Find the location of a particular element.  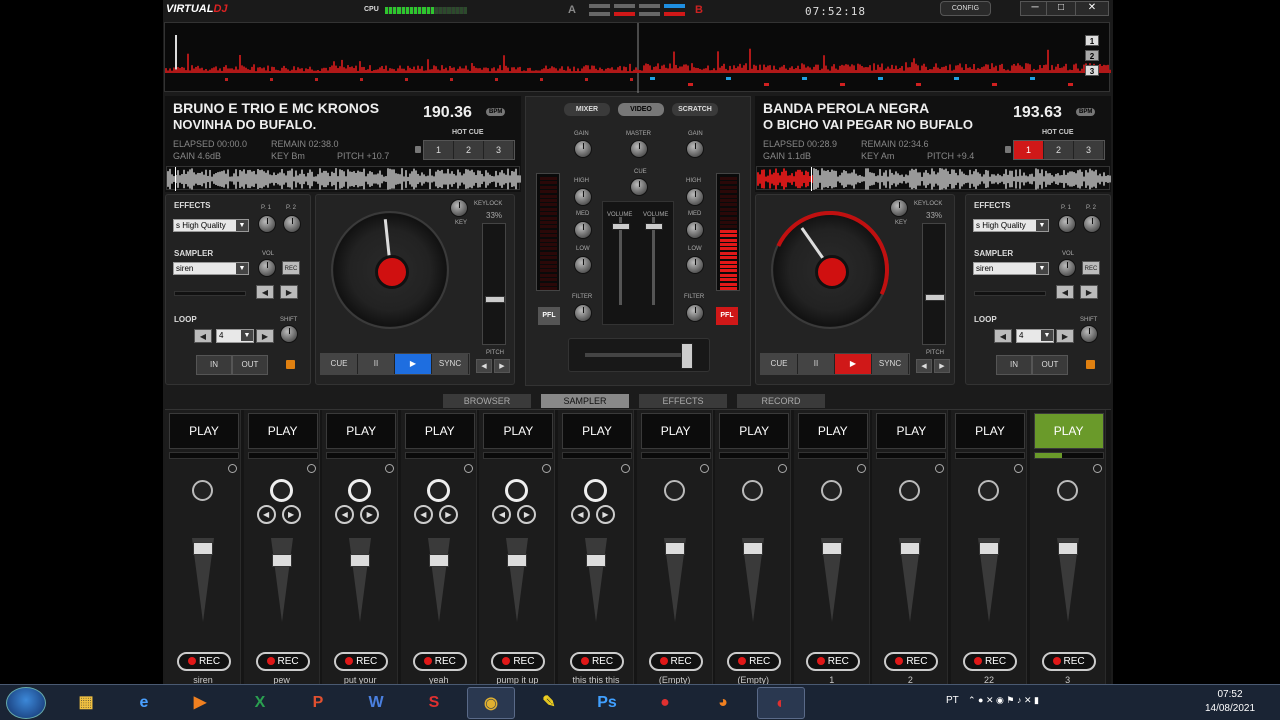

effect-select: s High Quality ▼ is located at coordinates (211, 225).